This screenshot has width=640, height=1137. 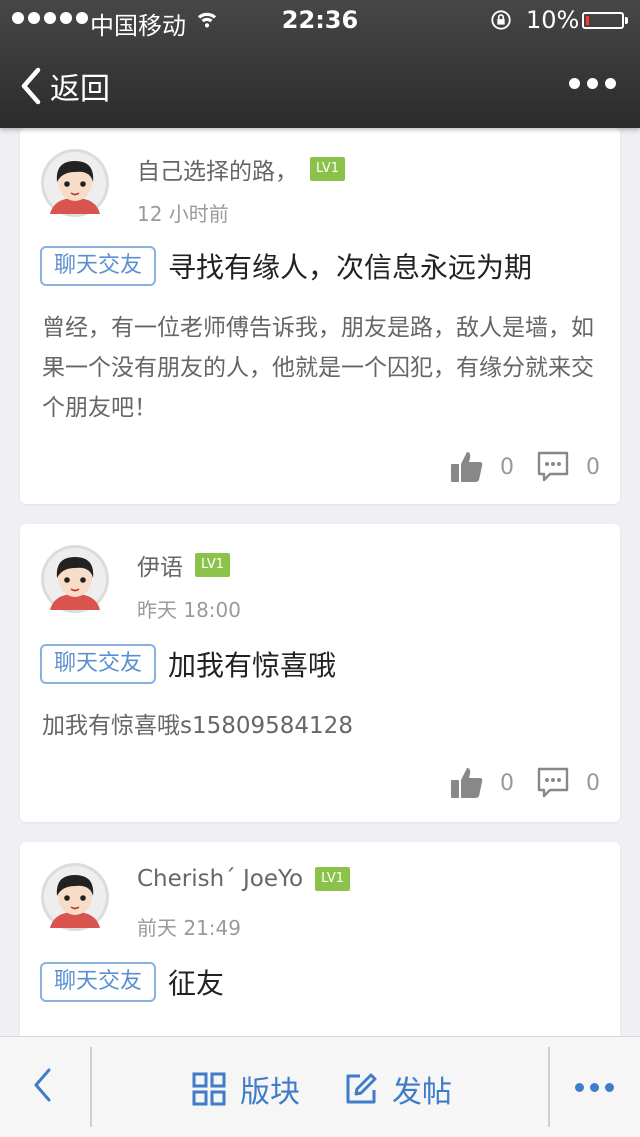 What do you see at coordinates (422, 1092) in the screenshot?
I see `post-label: 发帖` at bounding box center [422, 1092].